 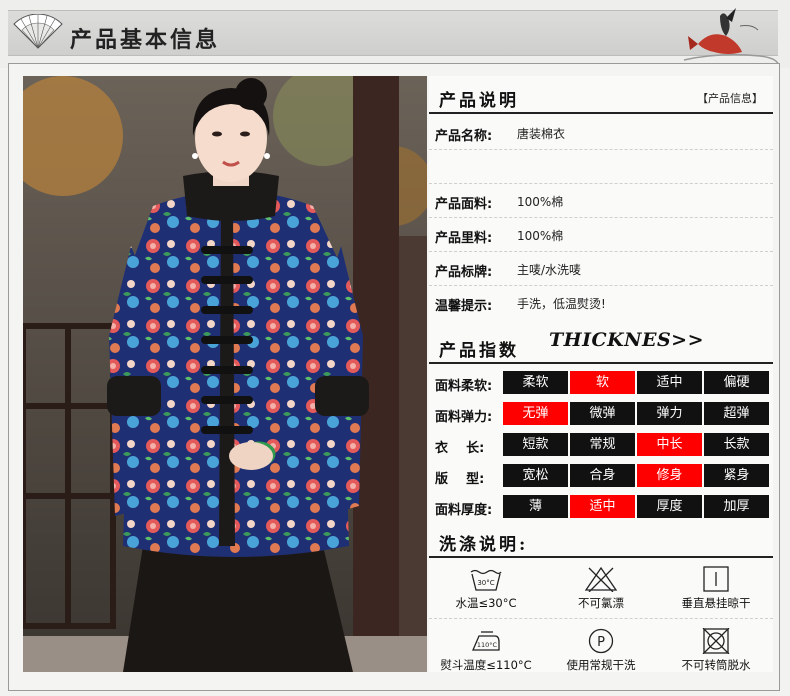 I want to click on wash-item: 30°C 水温≤30°C, so click(x=486, y=591).